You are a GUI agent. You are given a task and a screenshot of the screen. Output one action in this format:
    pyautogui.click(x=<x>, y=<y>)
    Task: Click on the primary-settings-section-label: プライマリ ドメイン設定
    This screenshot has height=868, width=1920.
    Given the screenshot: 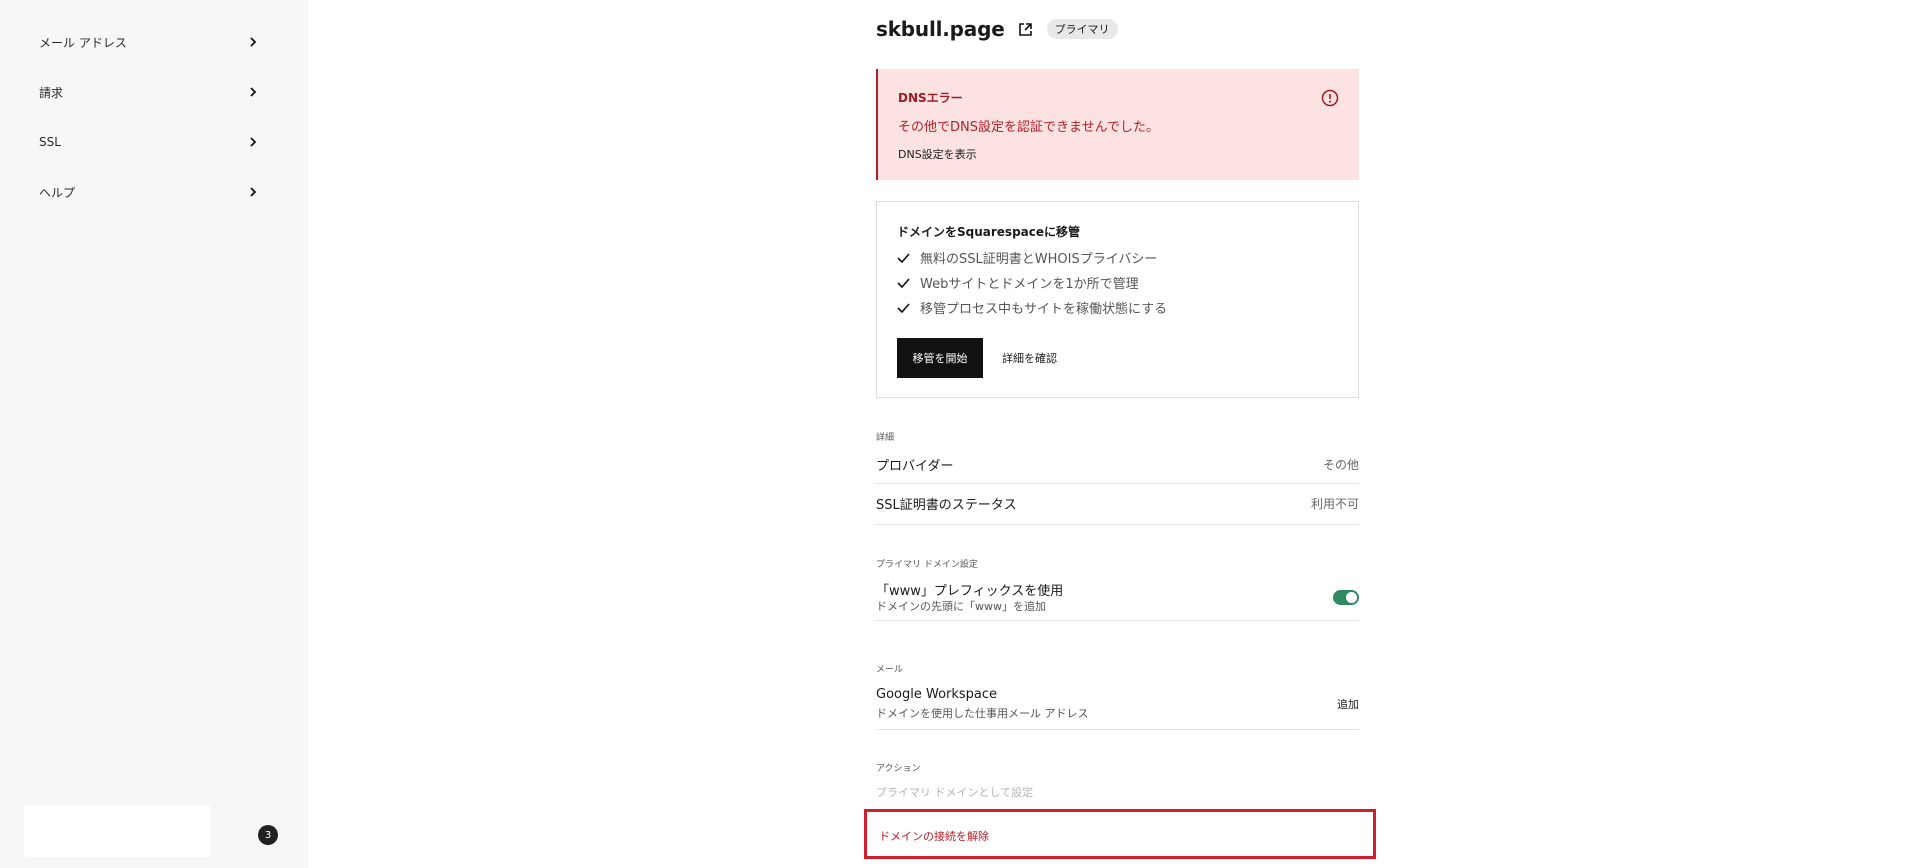 What is the action you would take?
    pyautogui.click(x=927, y=565)
    